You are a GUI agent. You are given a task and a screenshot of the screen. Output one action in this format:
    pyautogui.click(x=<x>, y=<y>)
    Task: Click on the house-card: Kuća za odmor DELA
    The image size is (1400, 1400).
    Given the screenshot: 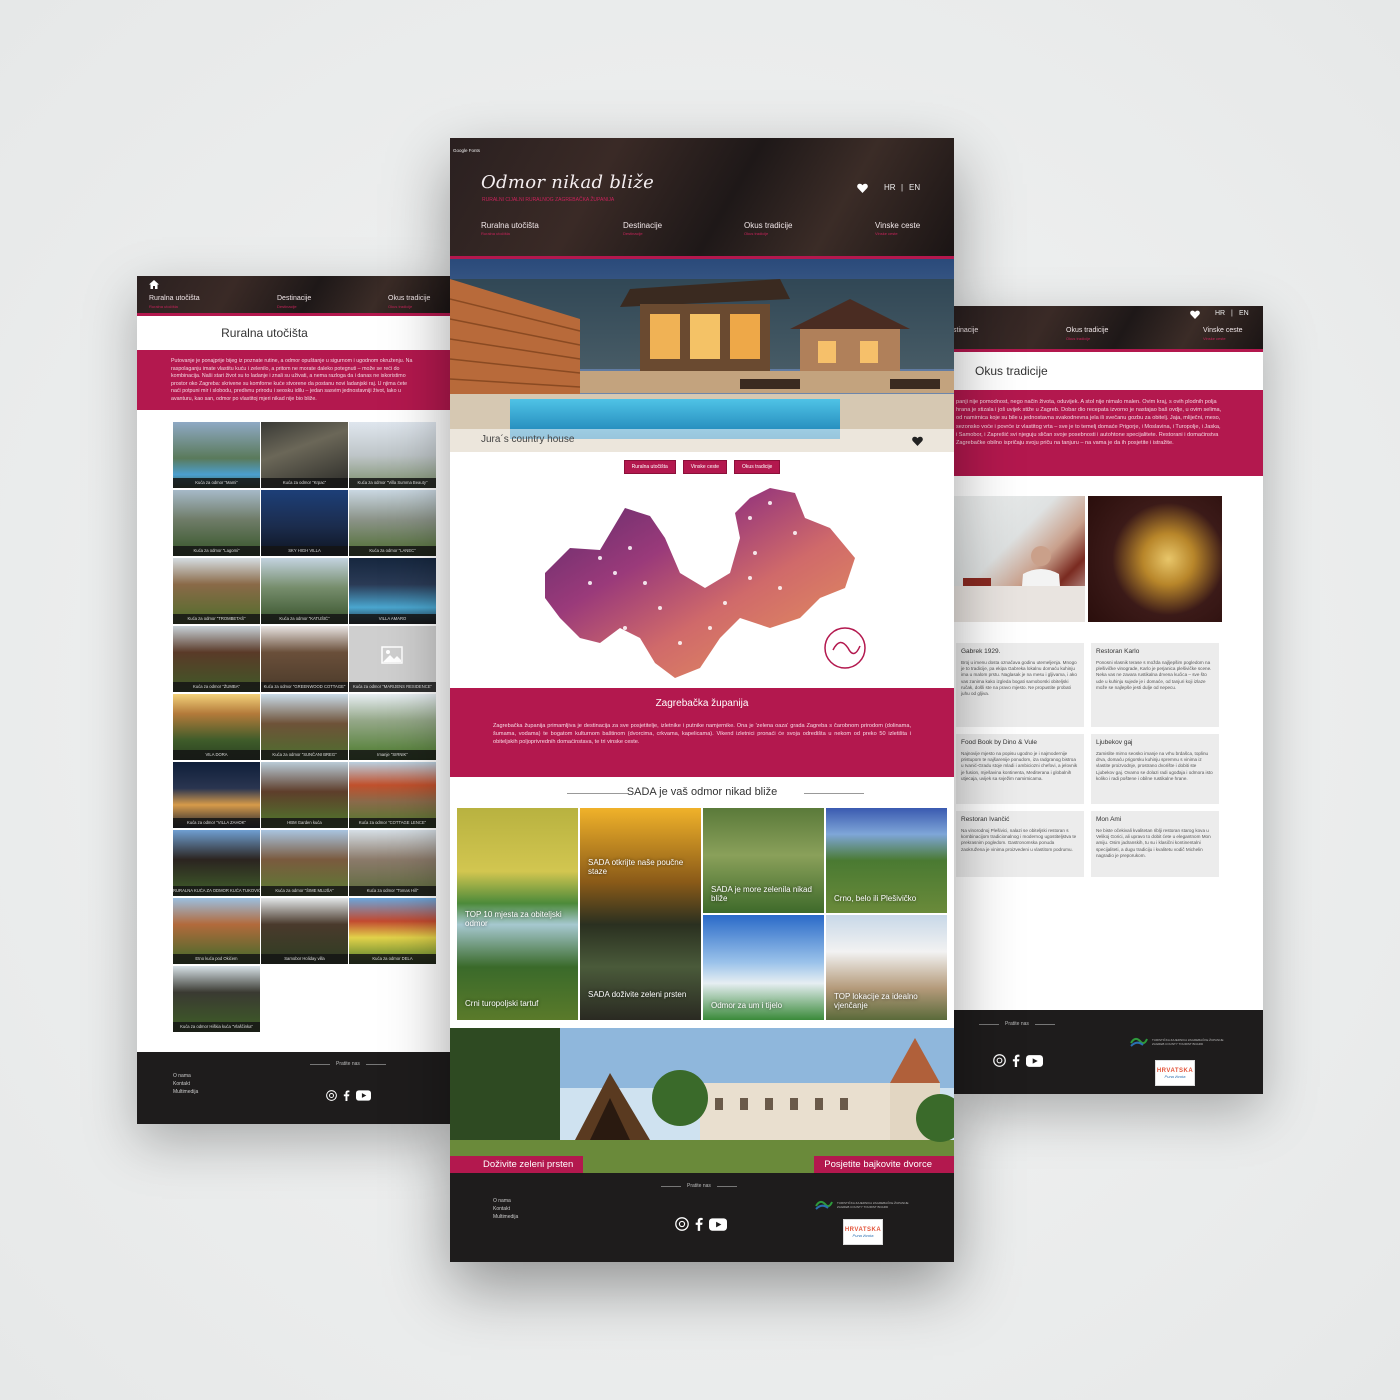 What is the action you would take?
    pyautogui.click(x=392, y=931)
    